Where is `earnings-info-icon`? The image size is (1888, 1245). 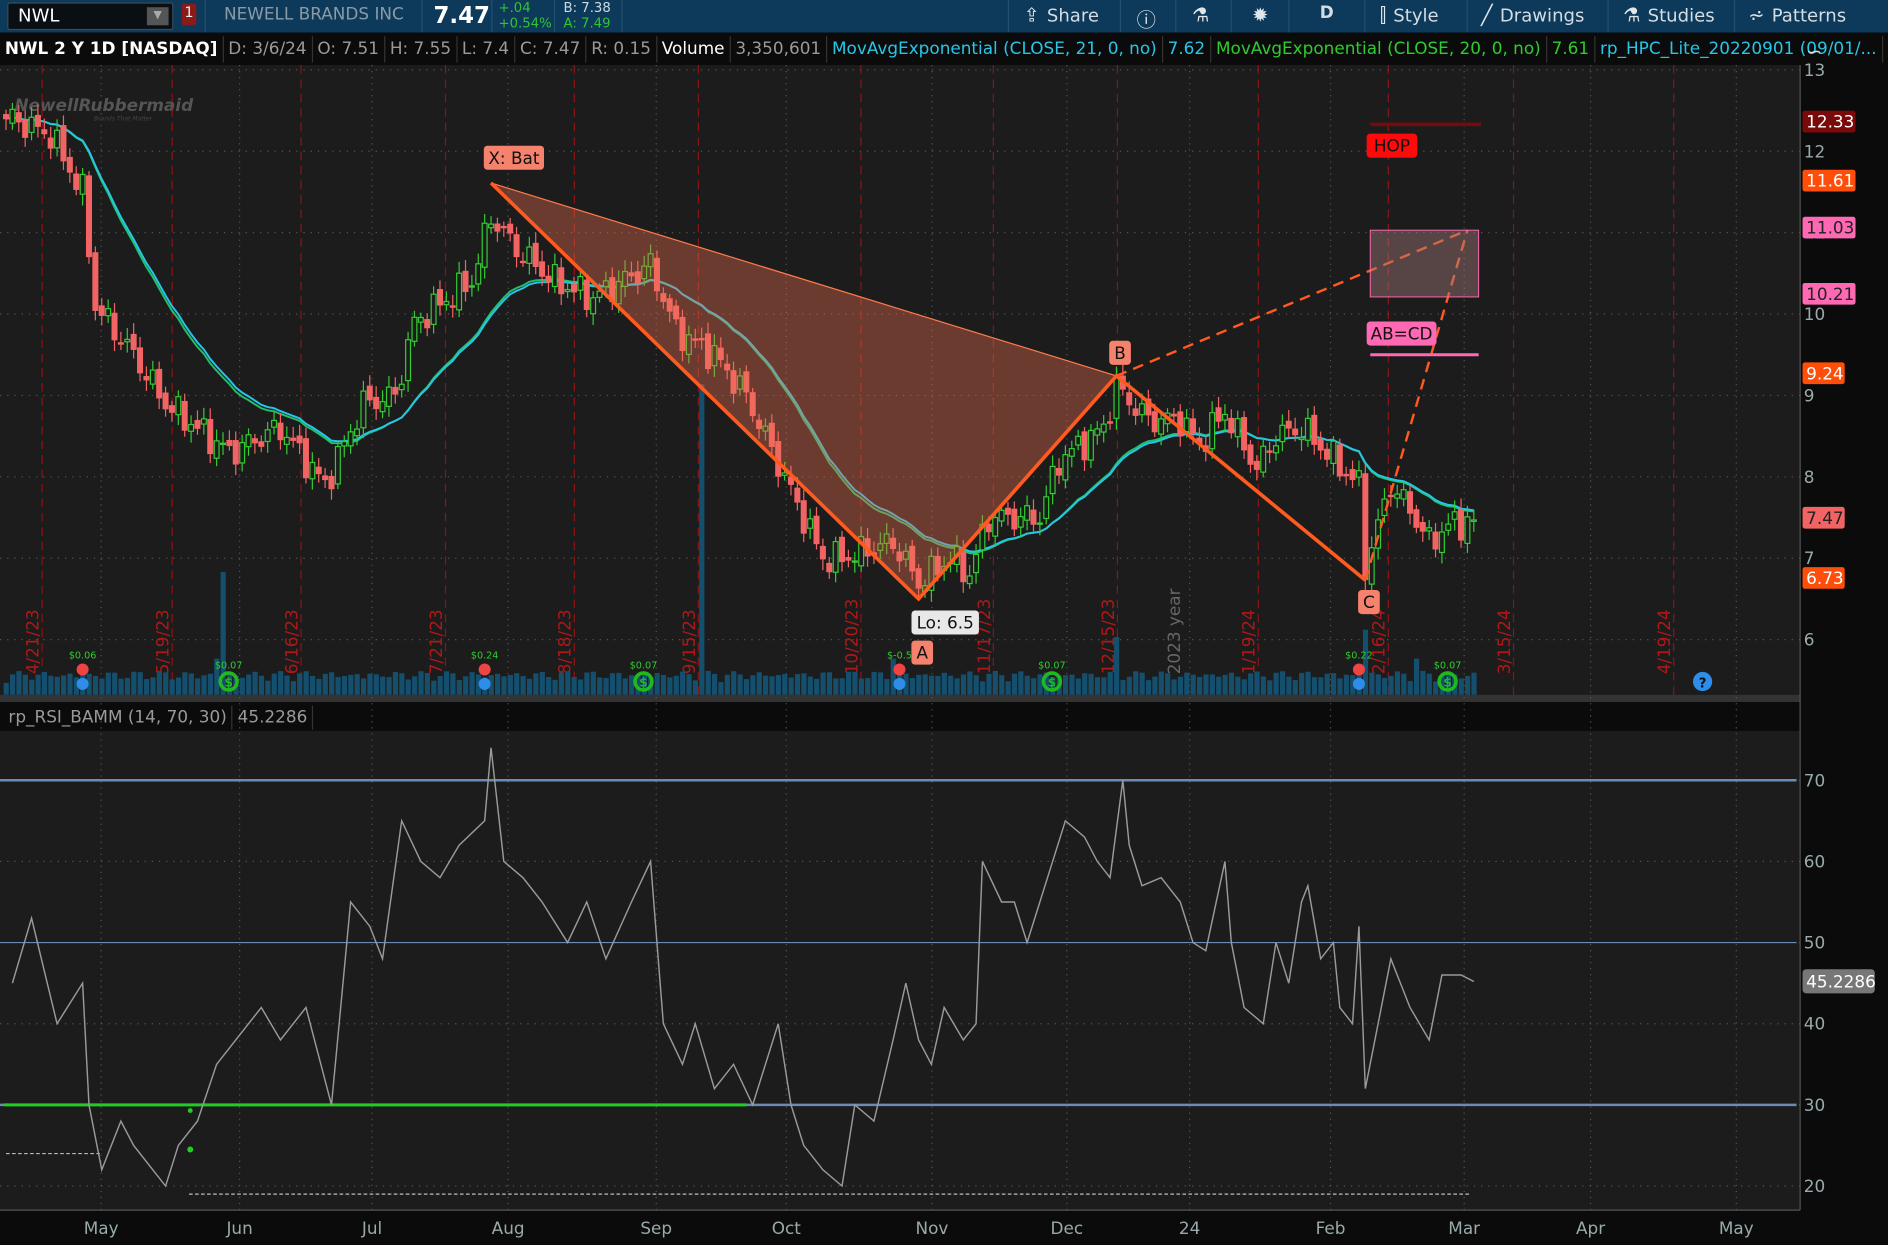
earnings-info-icon is located at coordinates (82, 683).